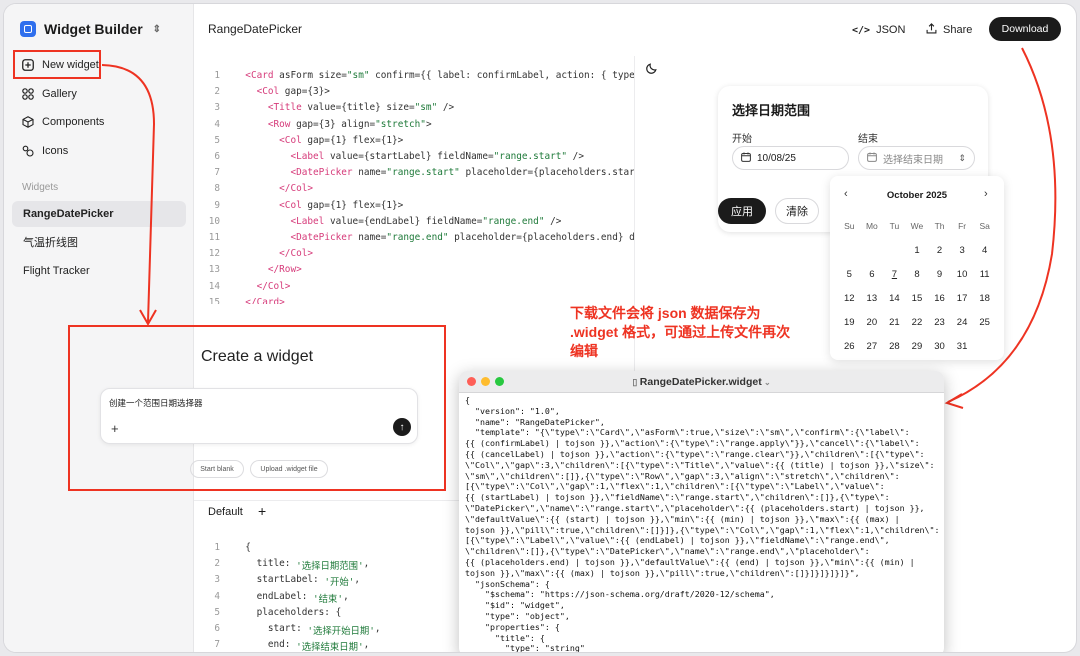 This screenshot has height=656, width=1080. What do you see at coordinates (512, 626) in the screenshot?
I see `file-line: "properties": {` at bounding box center [512, 626].